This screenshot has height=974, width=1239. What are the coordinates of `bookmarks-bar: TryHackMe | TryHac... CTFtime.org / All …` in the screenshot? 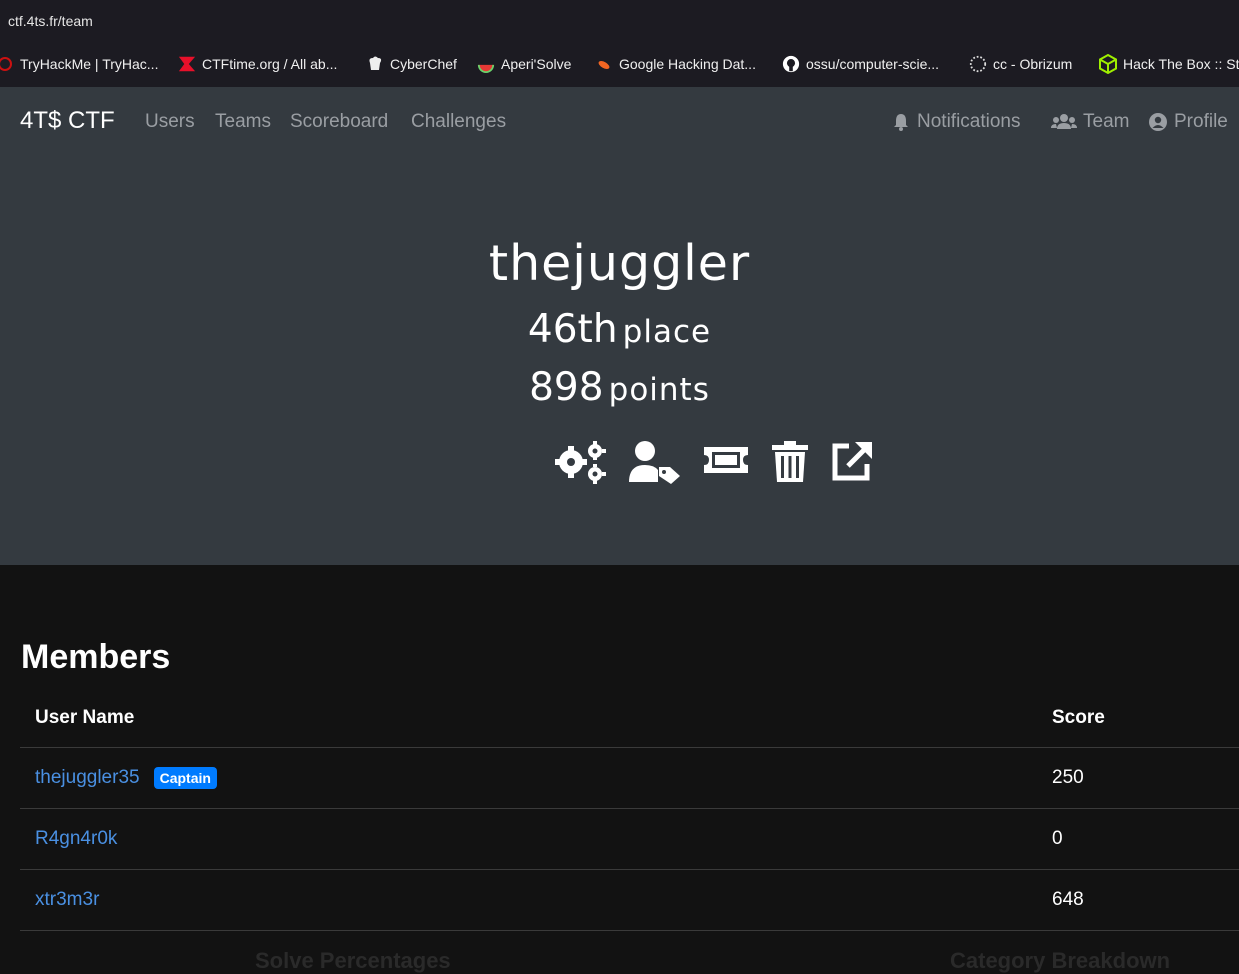 It's located at (619, 64).